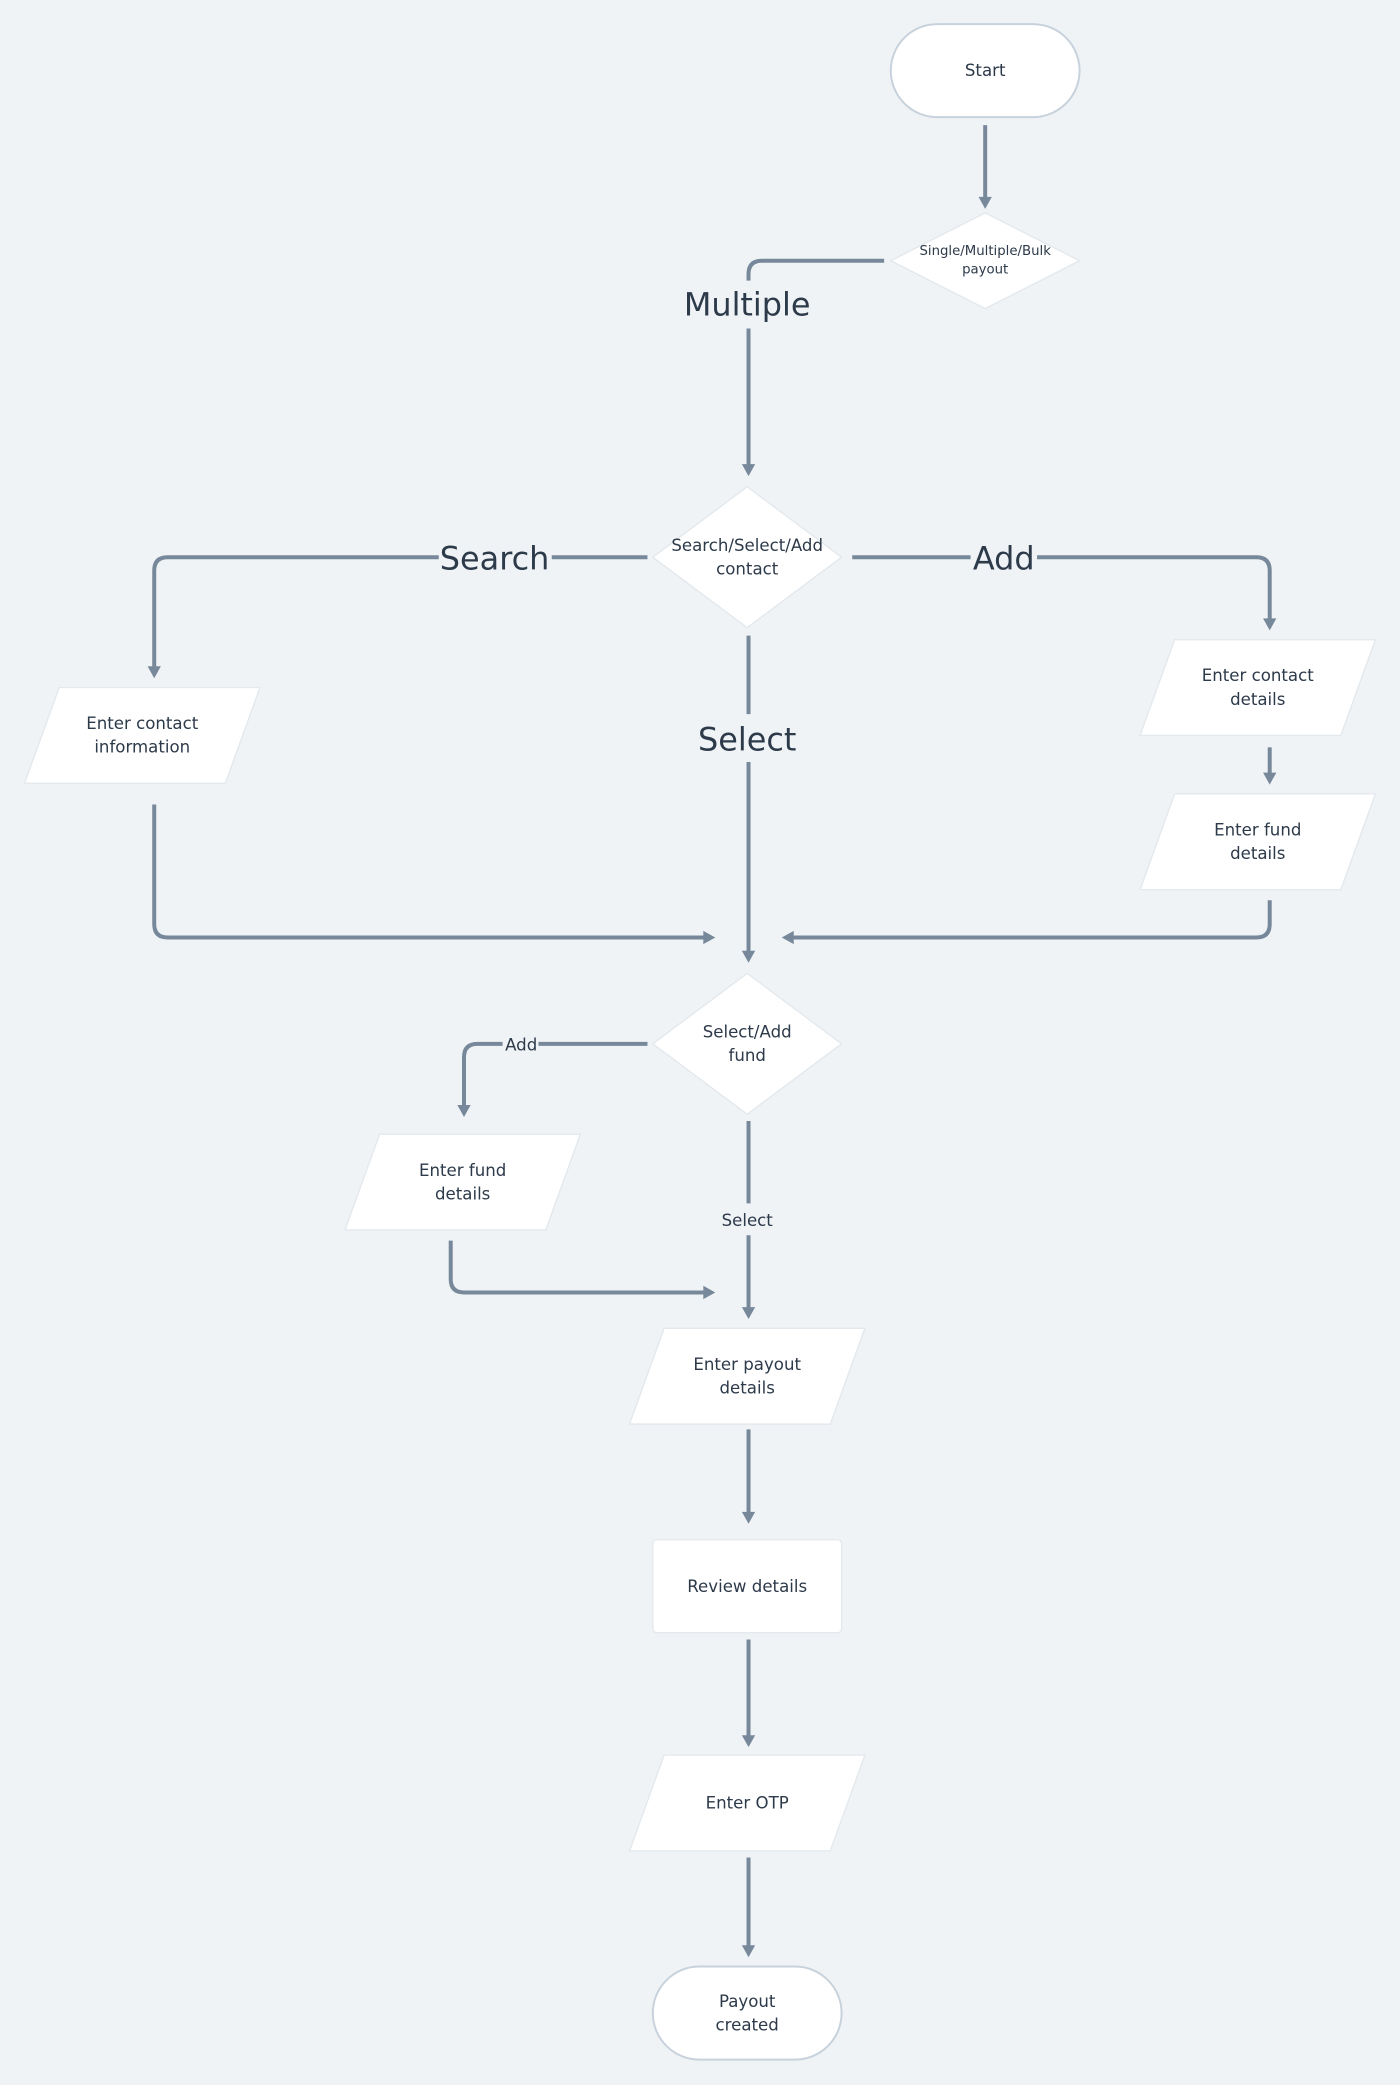 Image resolution: width=1400 pixels, height=2085 pixels. What do you see at coordinates (747, 2024) in the screenshot?
I see `node-label: created` at bounding box center [747, 2024].